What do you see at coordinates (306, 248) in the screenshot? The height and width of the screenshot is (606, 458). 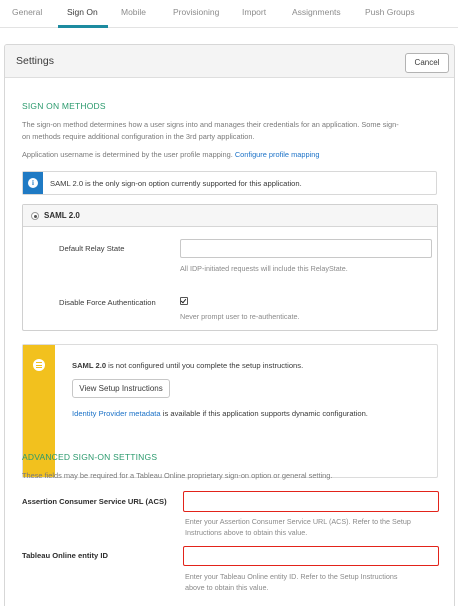 I see `relay-state-input` at bounding box center [306, 248].